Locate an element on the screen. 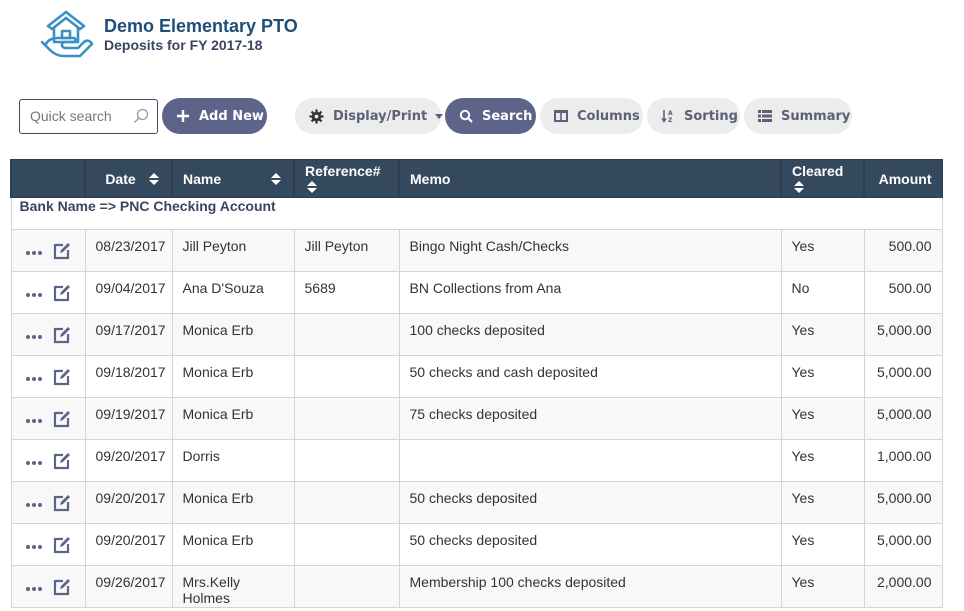  quick-search-input is located at coordinates (80, 116).